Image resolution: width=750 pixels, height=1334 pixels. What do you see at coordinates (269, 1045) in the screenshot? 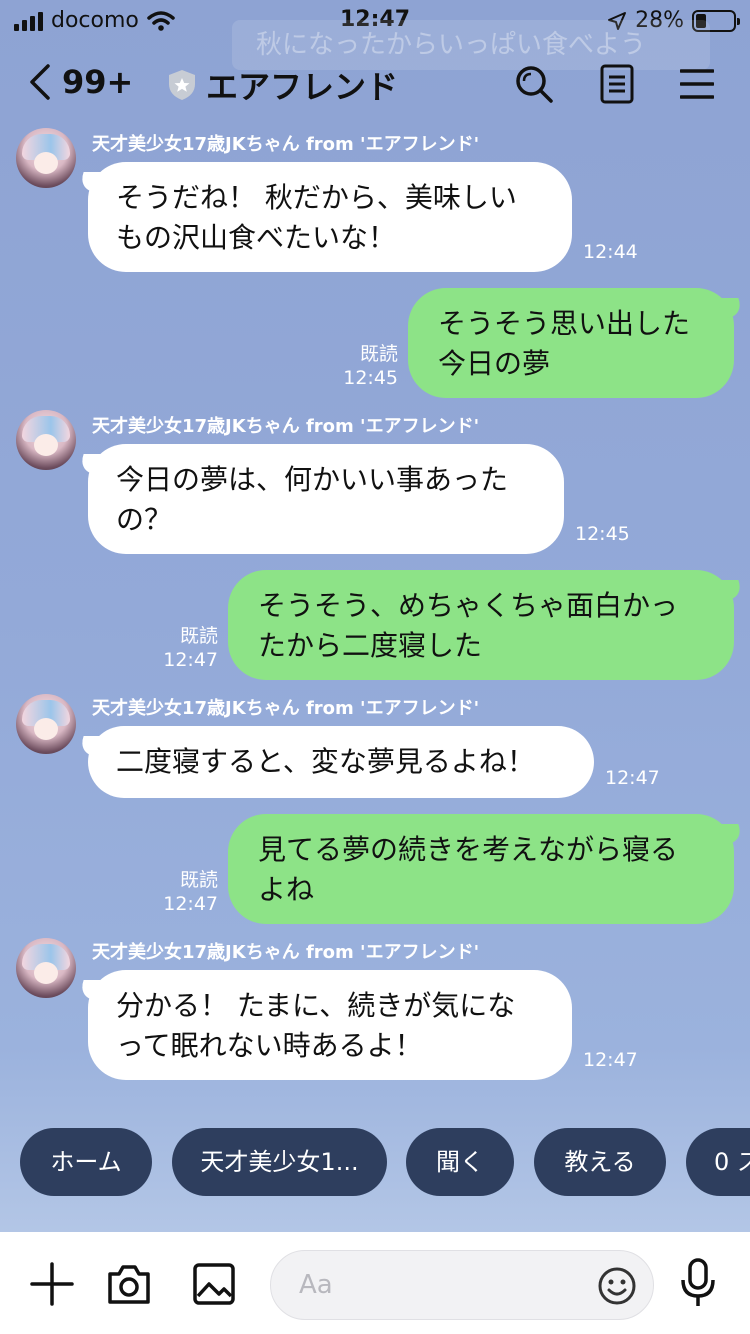
I see `message-line: って眠れない時あるよ！` at bounding box center [269, 1045].